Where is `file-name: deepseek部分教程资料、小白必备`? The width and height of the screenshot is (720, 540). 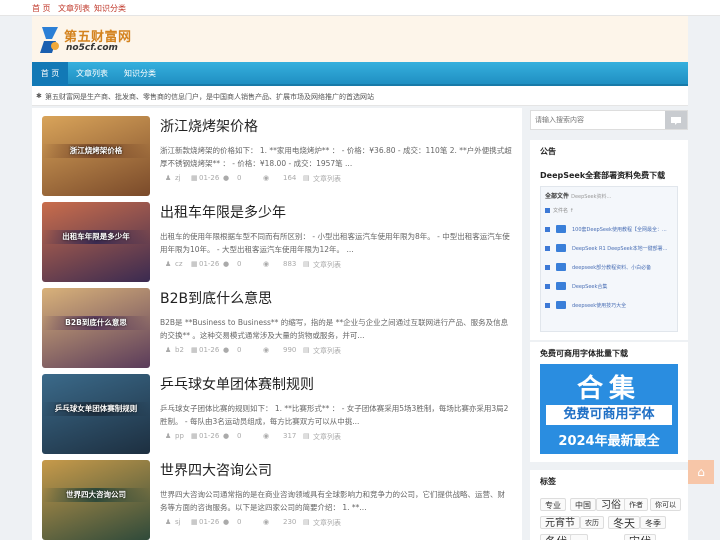 file-name: deepseek部分教程资料、小白必备 is located at coordinates (612, 268).